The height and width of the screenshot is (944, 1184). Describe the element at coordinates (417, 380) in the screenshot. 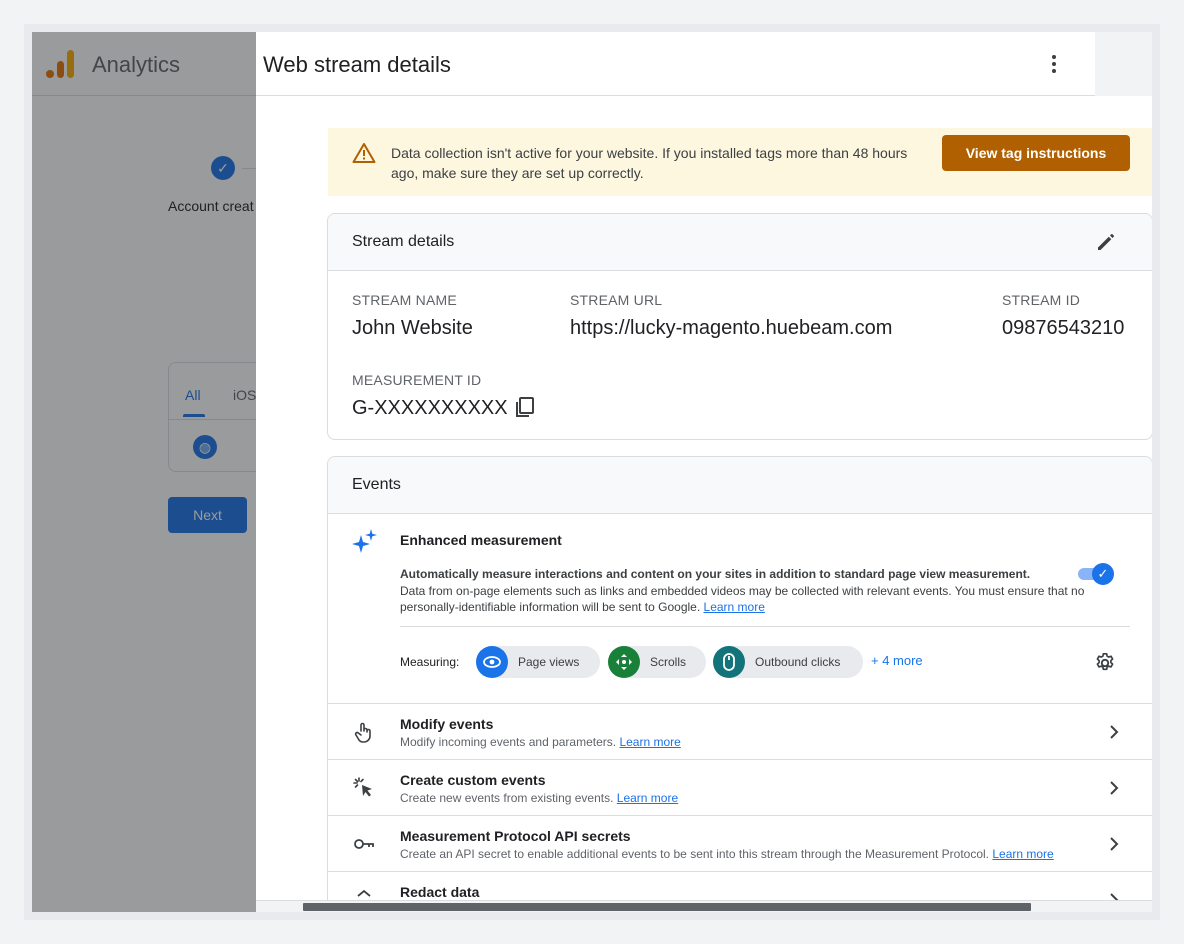

I see `measurement-id-label: MEASUREMENT ID` at that location.